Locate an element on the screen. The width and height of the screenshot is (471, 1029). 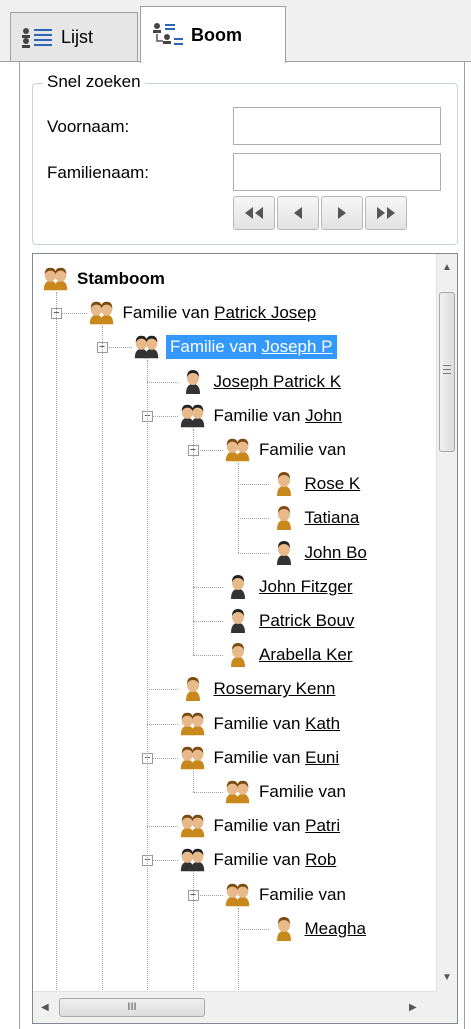
tree-node: Familie van John is located at coordinates (260, 416).